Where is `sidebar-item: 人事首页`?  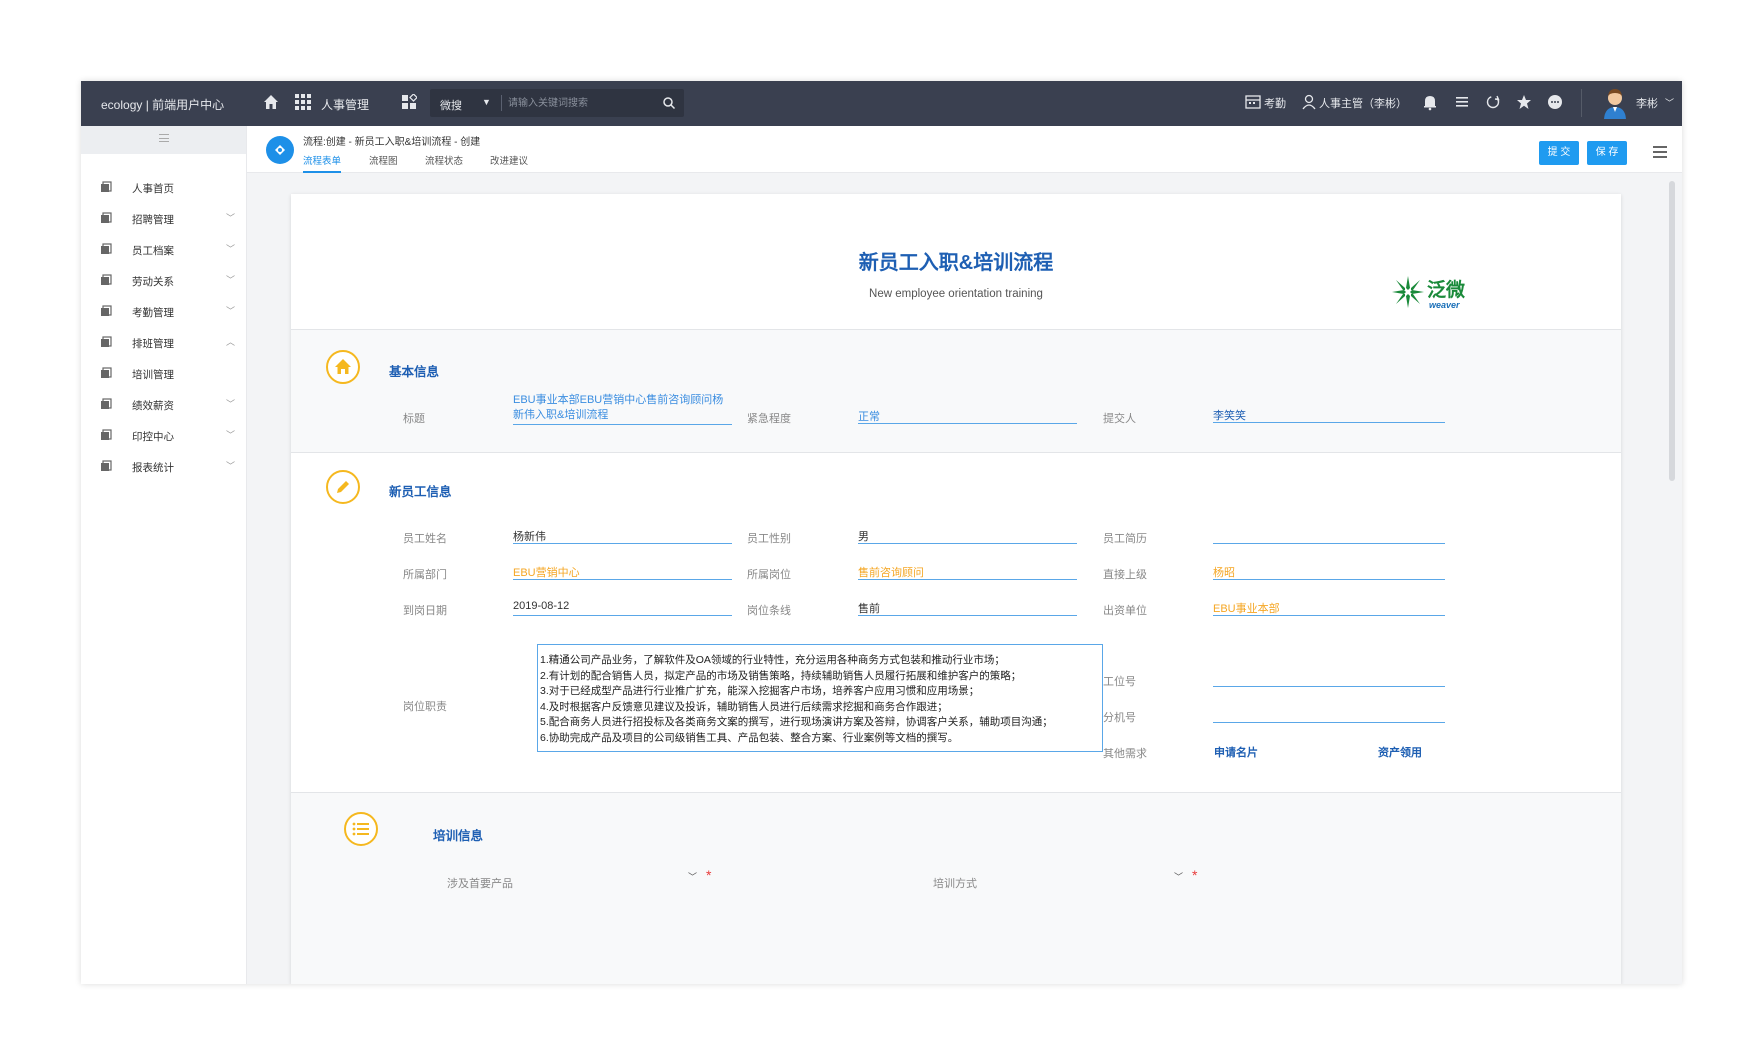
sidebar-item: 人事首页 is located at coordinates (163, 187).